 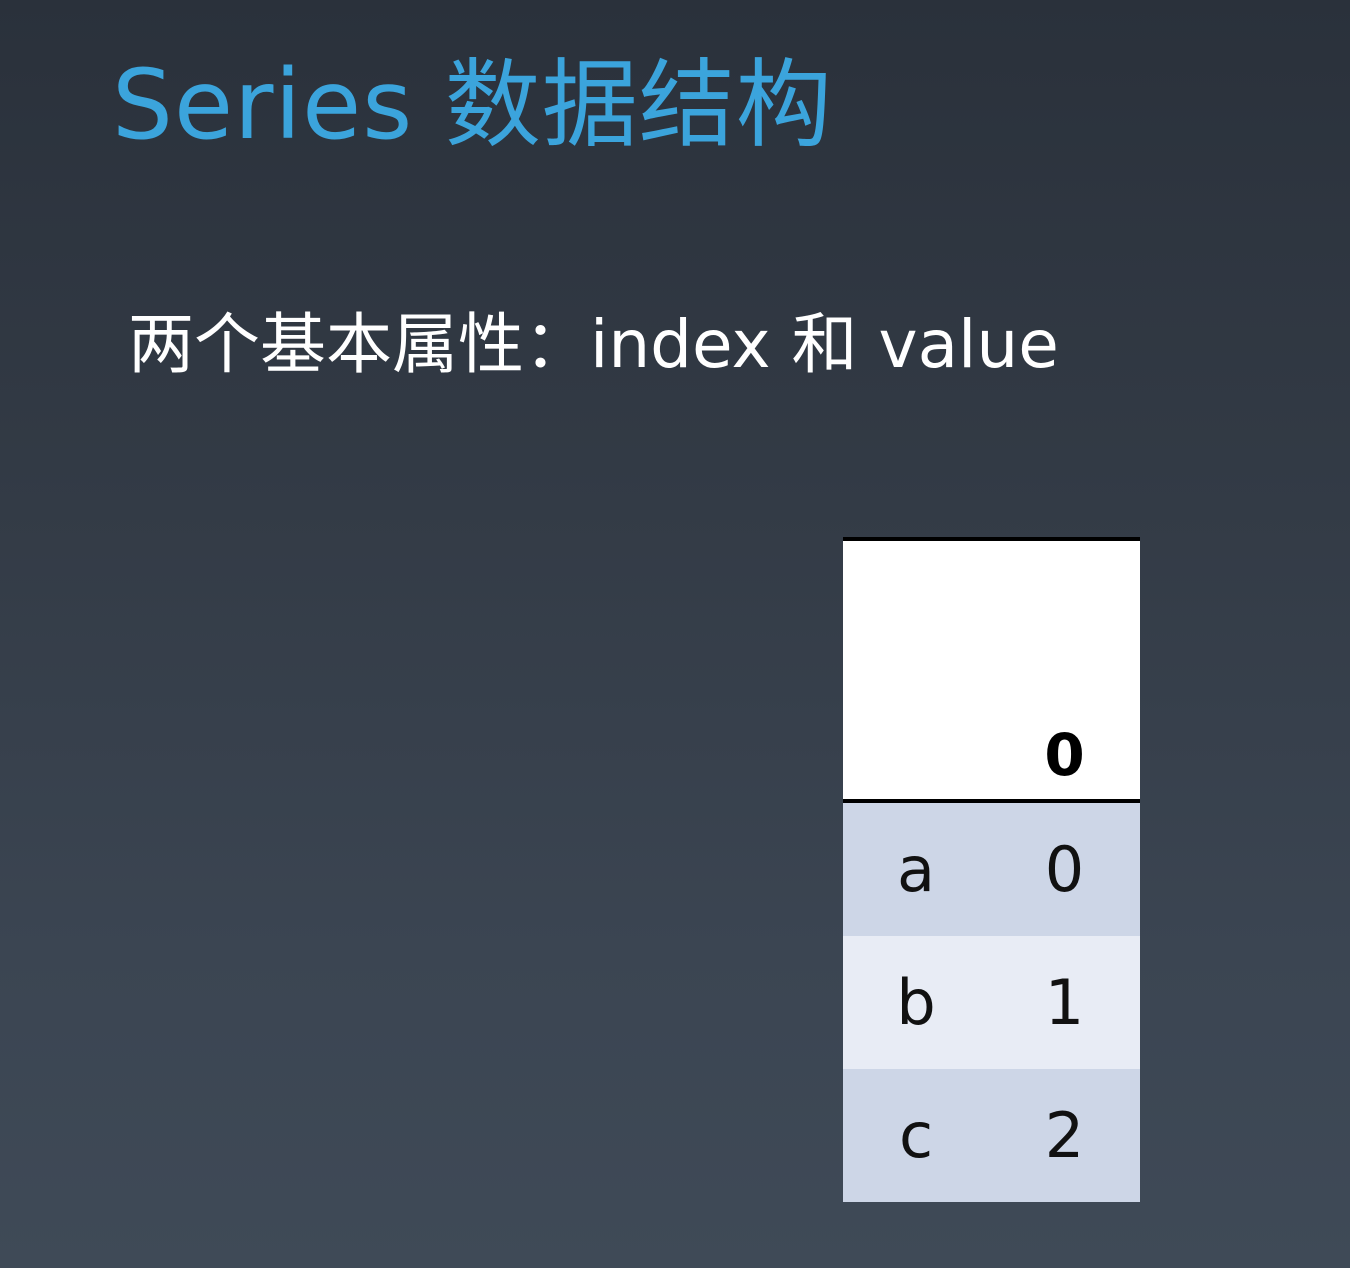 I want to click on slide-subtitle: 两个基本属性：index 和 value, so click(x=593, y=344).